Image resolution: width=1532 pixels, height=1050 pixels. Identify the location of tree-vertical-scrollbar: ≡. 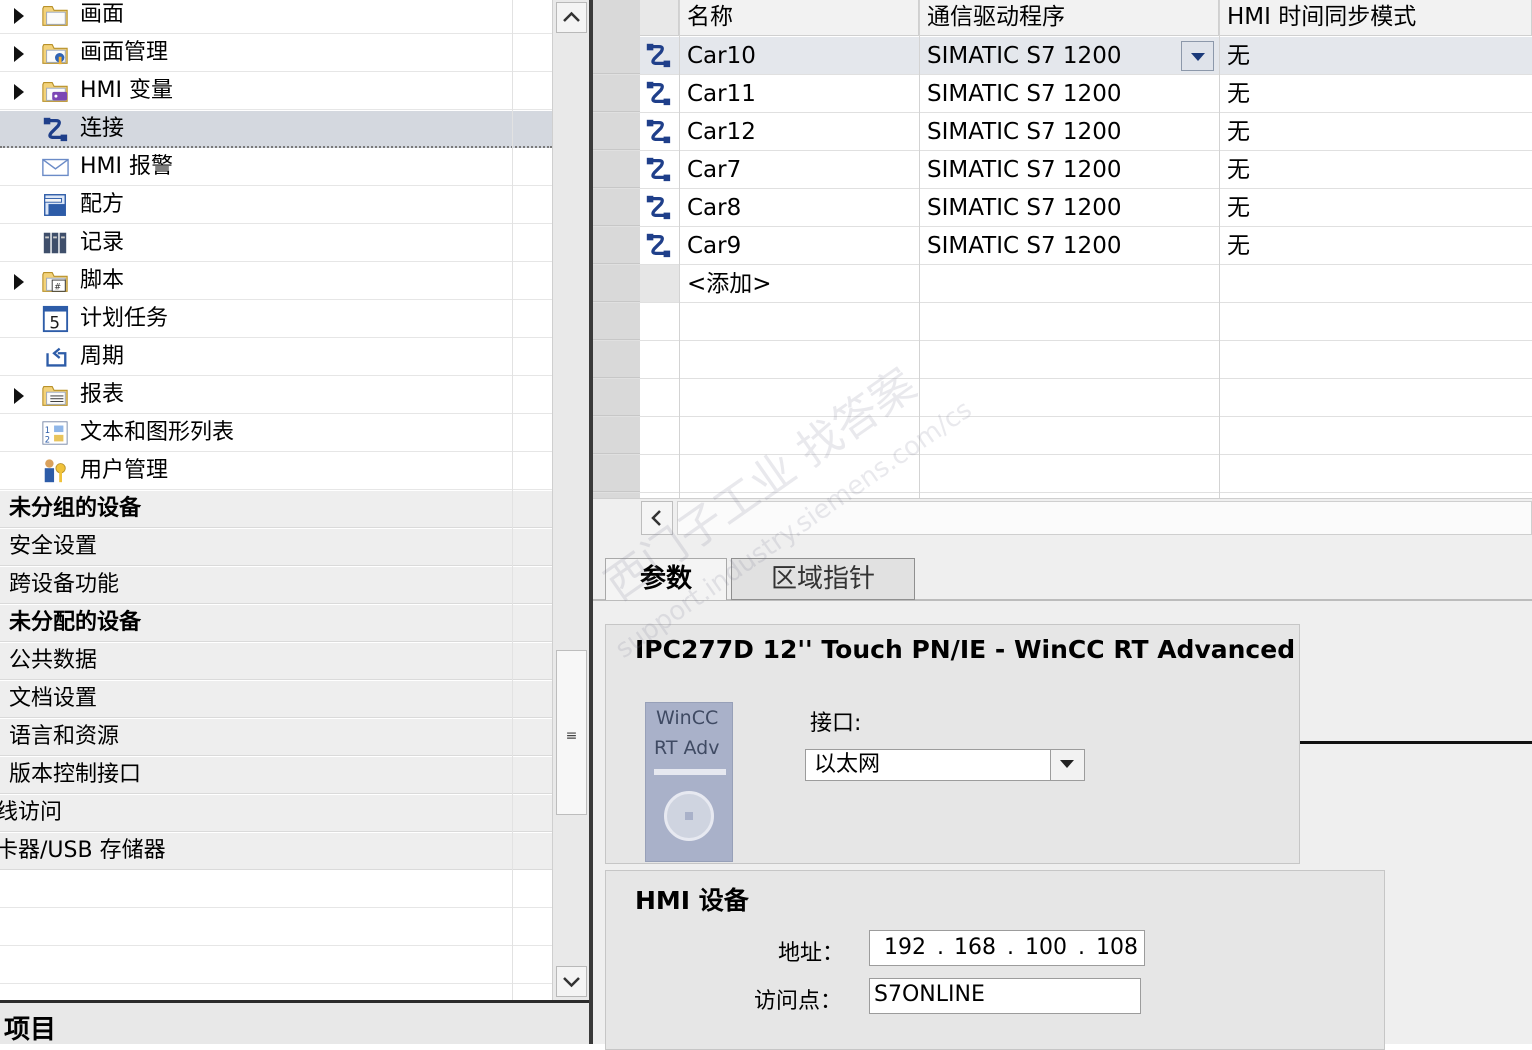
(571, 500).